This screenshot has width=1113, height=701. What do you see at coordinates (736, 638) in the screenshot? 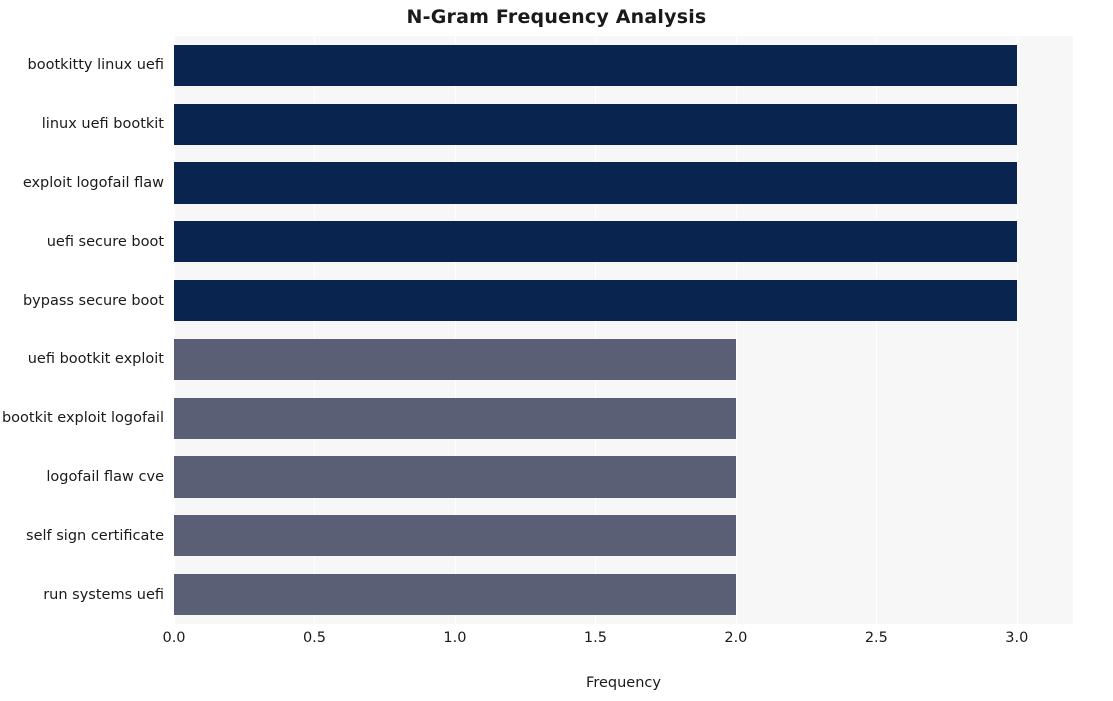
I see `x-tick-label: 2.0` at bounding box center [736, 638].